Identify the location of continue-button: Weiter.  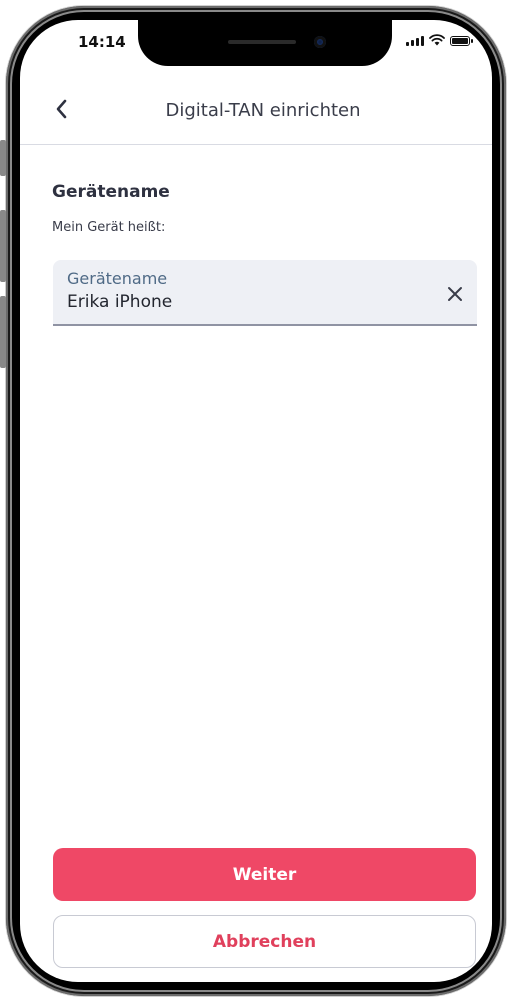
(264, 874).